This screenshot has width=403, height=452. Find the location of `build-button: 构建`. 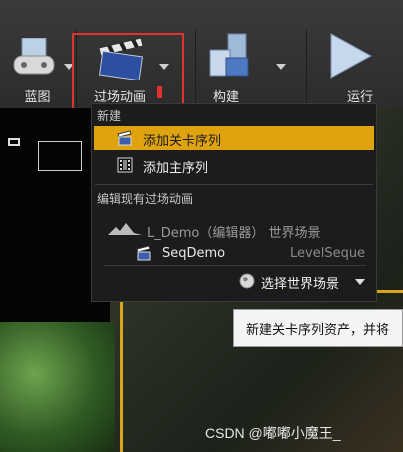

build-button: 构建 is located at coordinates (246, 67).